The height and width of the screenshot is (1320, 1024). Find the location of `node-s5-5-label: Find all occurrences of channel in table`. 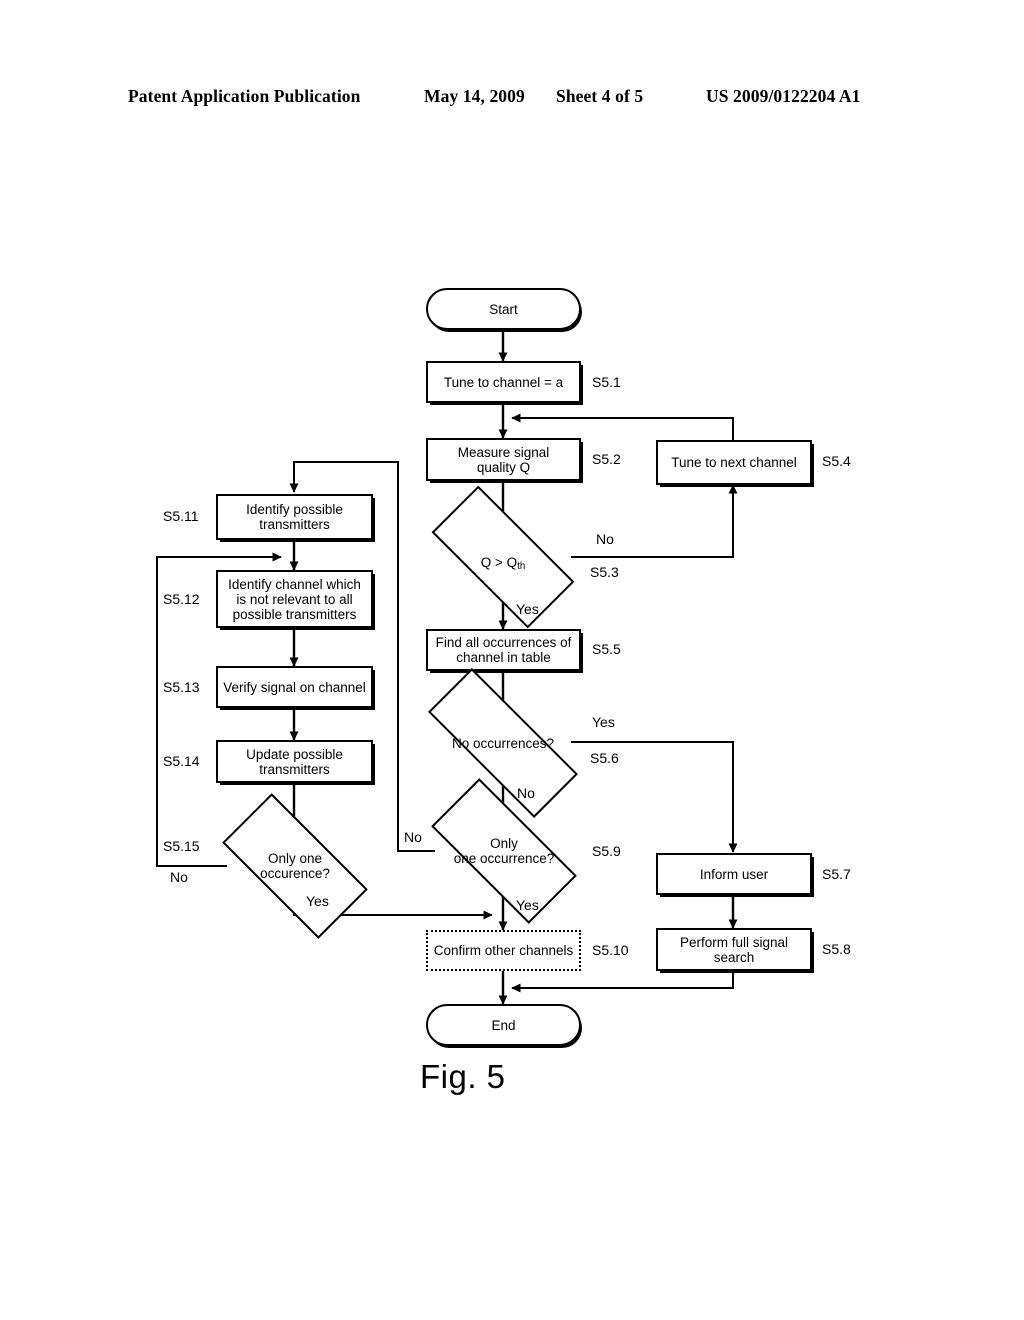

node-s5-5-label: Find all occurrences of channel in table is located at coordinates (503, 650).